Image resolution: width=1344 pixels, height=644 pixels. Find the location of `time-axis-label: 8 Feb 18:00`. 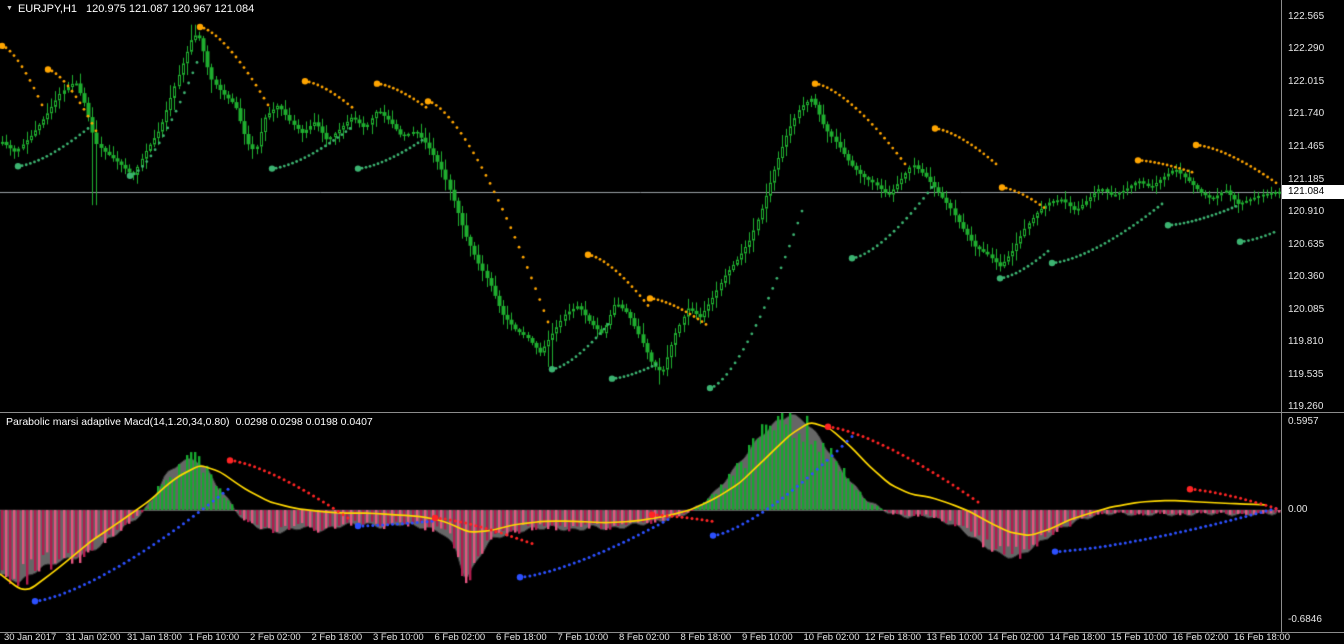

time-axis-label: 8 Feb 18:00 is located at coordinates (706, 637).